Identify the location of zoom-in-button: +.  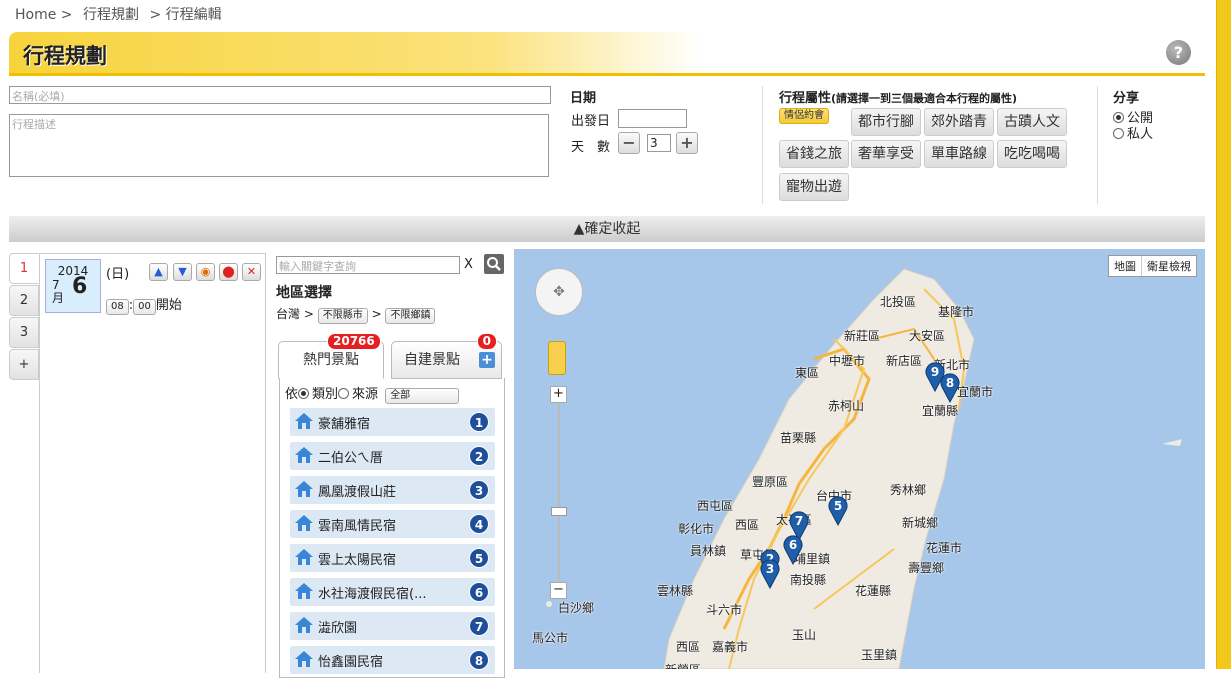
(558, 394).